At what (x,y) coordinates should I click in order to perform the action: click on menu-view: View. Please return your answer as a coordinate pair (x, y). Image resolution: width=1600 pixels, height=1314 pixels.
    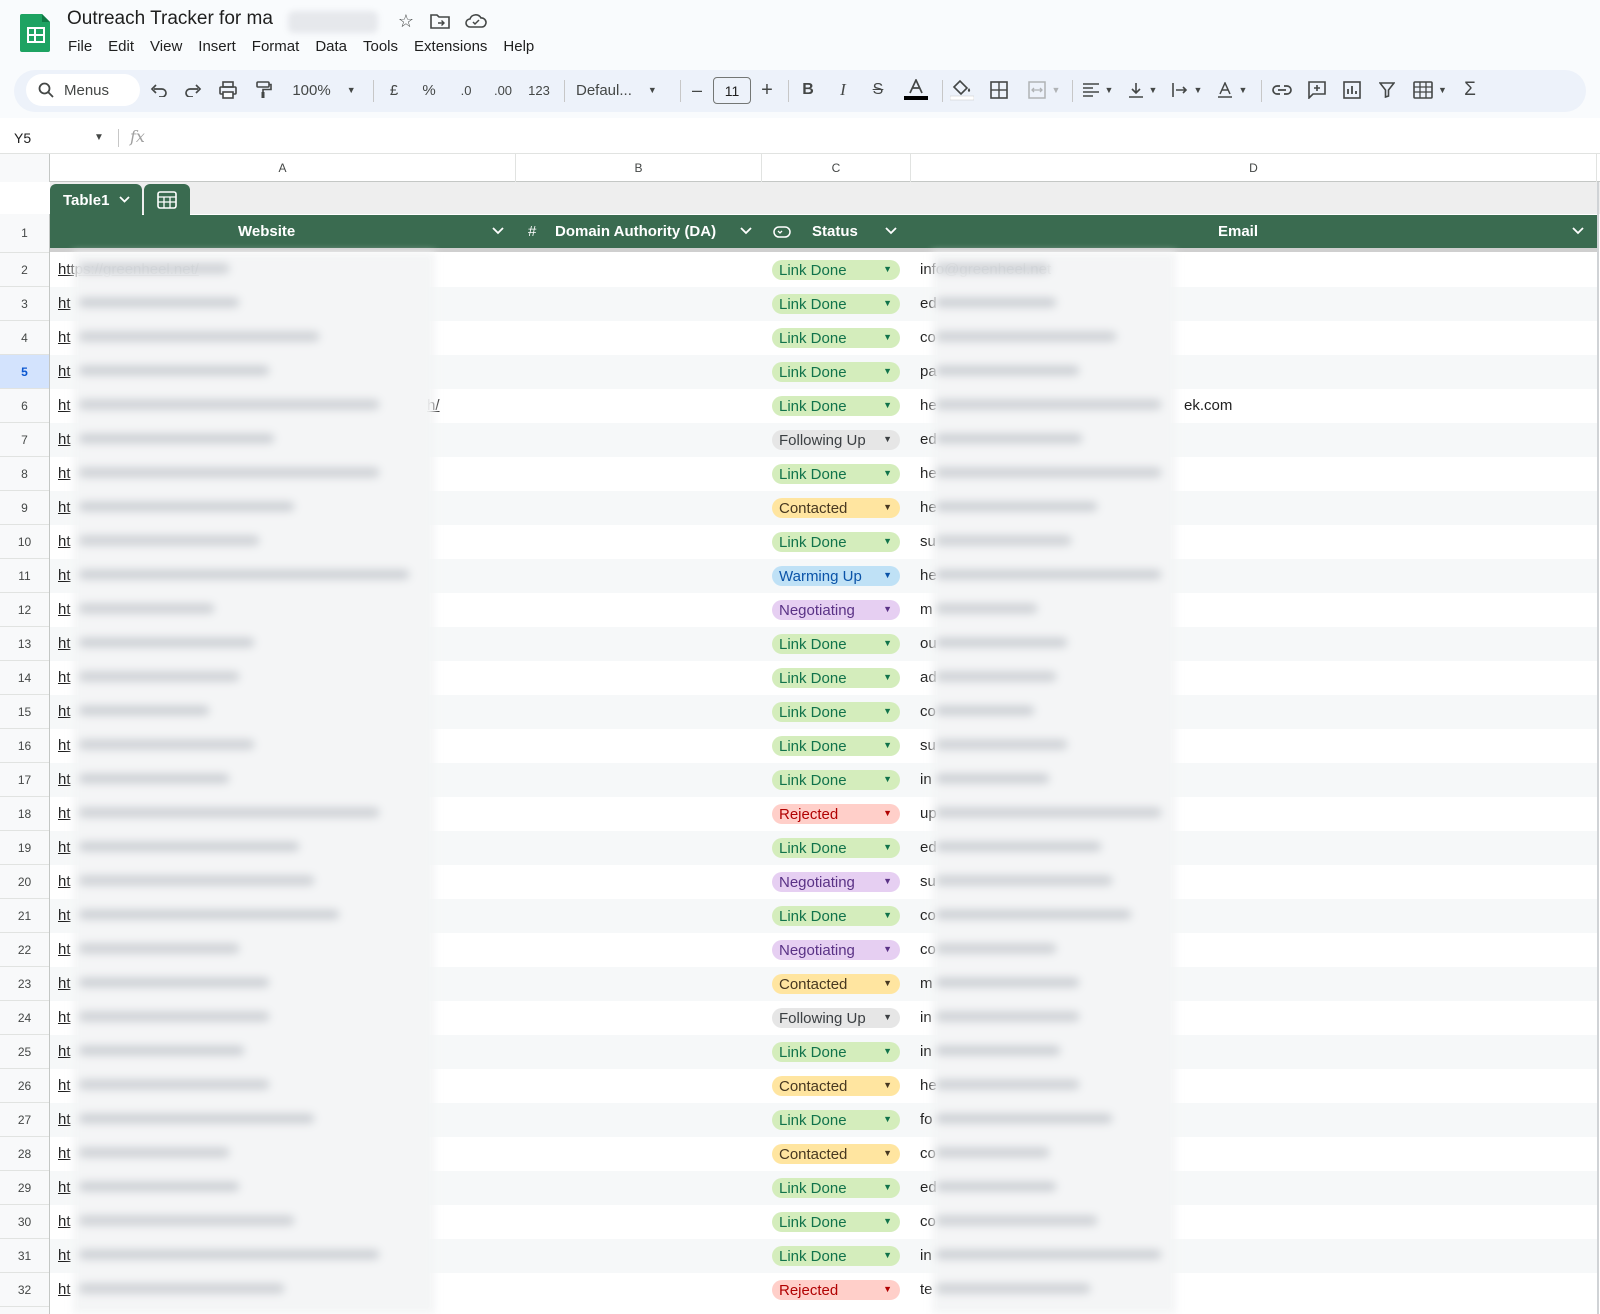
    Looking at the image, I should click on (166, 46).